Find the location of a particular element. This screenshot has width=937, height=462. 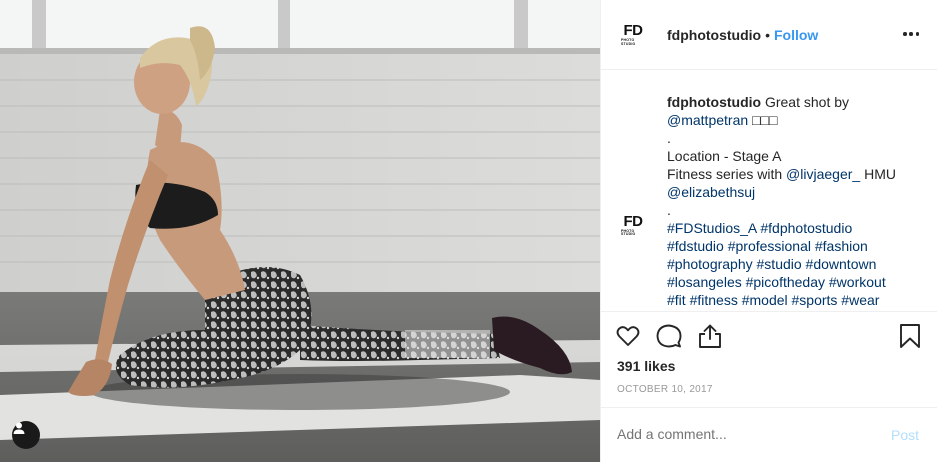

heart-icon is located at coordinates (628, 336).